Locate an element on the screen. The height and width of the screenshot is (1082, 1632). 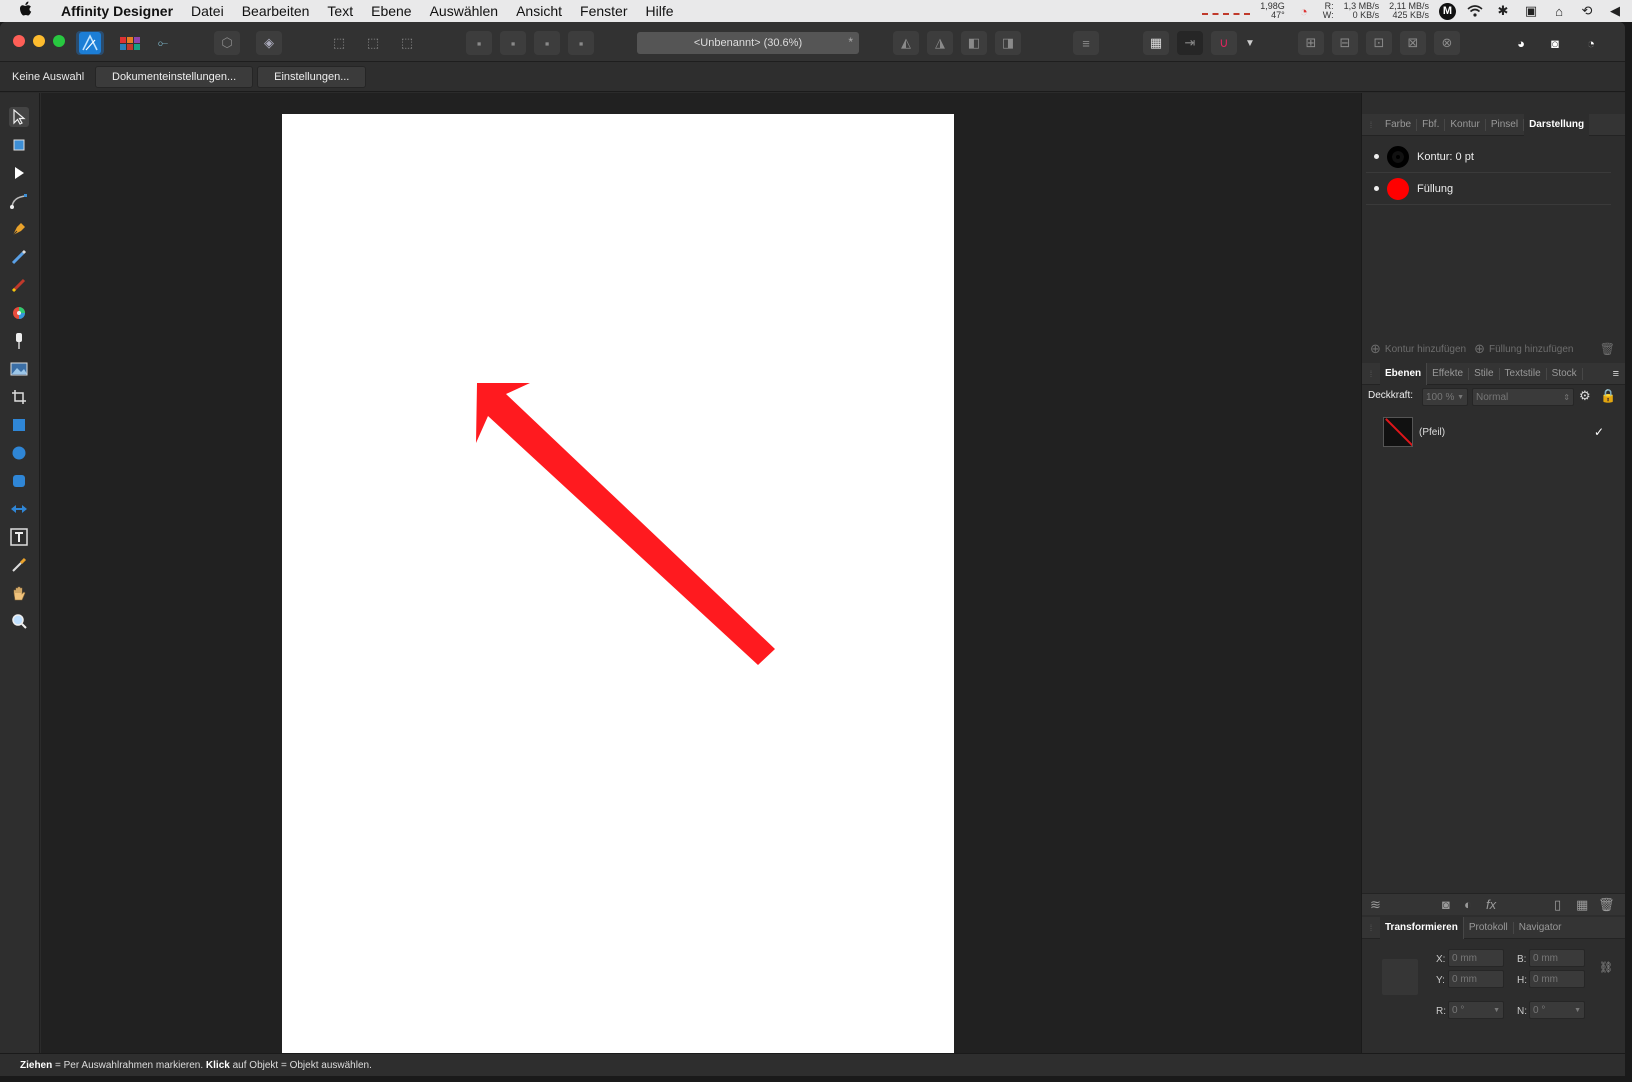
tab-stock: Stock is located at coordinates (1565, 373).